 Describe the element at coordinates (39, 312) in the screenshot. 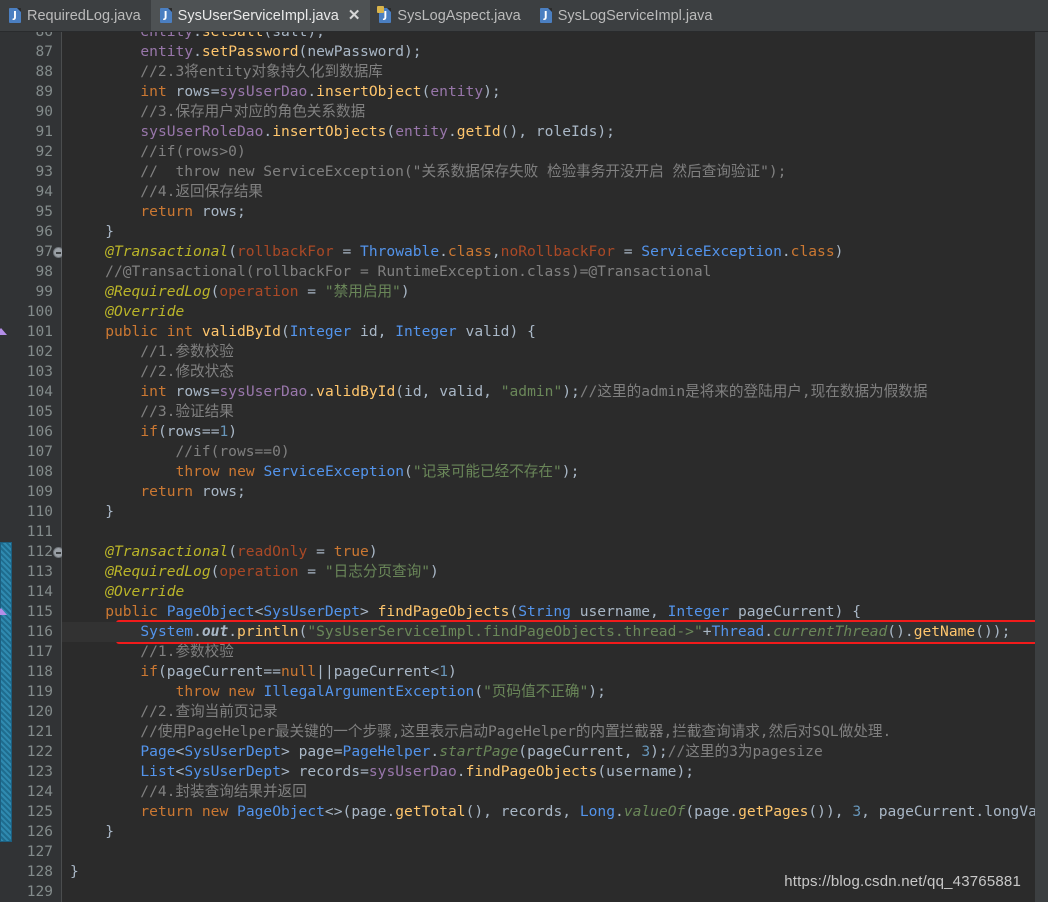

I see `line-number: 100` at that location.